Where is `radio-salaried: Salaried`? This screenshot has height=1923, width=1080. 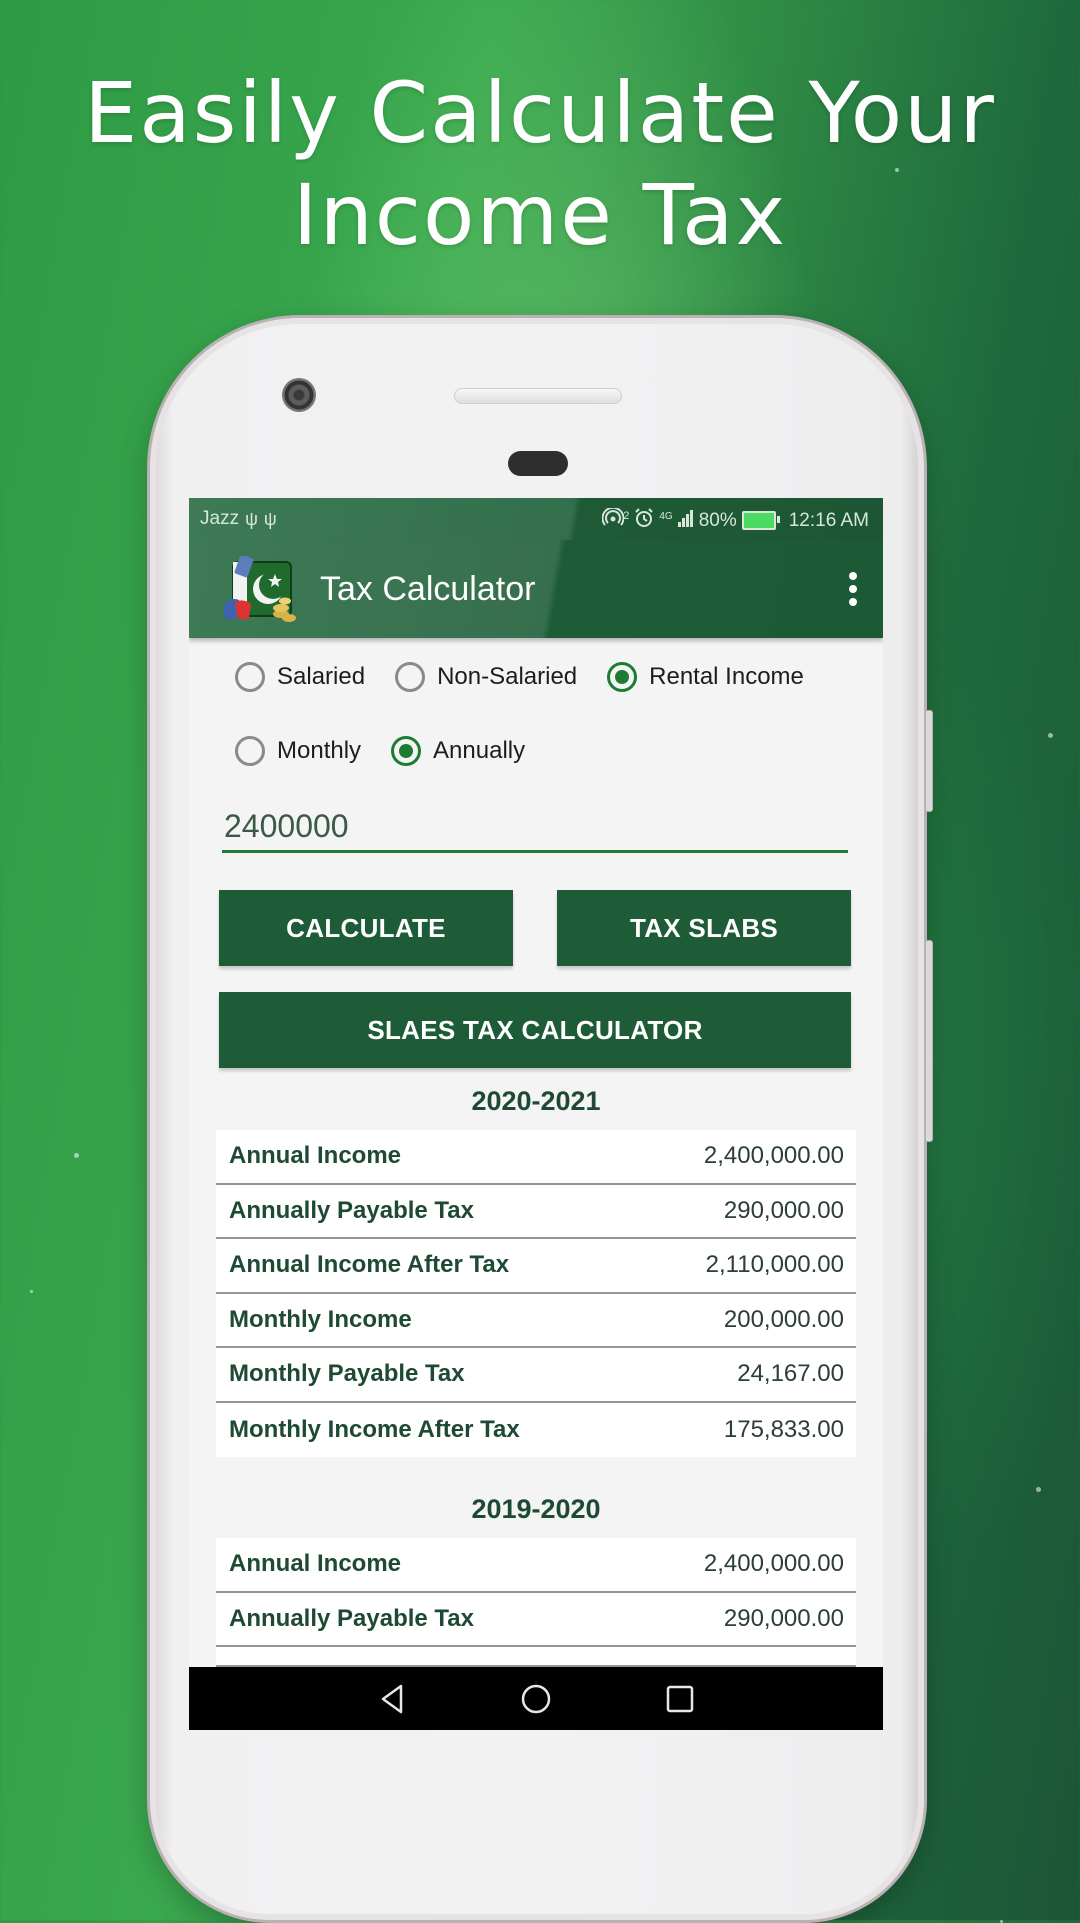 radio-salaried: Salaried is located at coordinates (300, 677).